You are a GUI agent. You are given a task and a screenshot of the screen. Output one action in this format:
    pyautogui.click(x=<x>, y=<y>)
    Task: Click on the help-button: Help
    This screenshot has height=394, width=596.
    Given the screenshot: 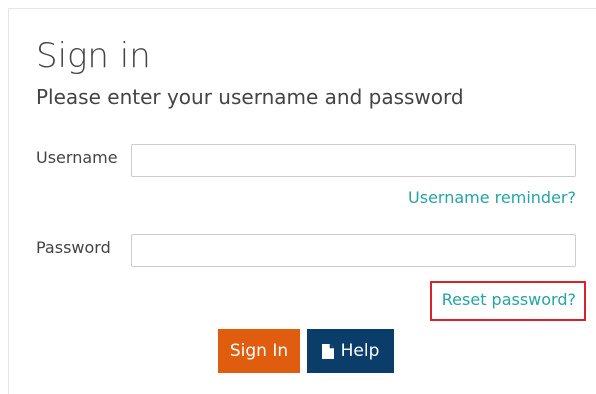 What is the action you would take?
    pyautogui.click(x=350, y=351)
    